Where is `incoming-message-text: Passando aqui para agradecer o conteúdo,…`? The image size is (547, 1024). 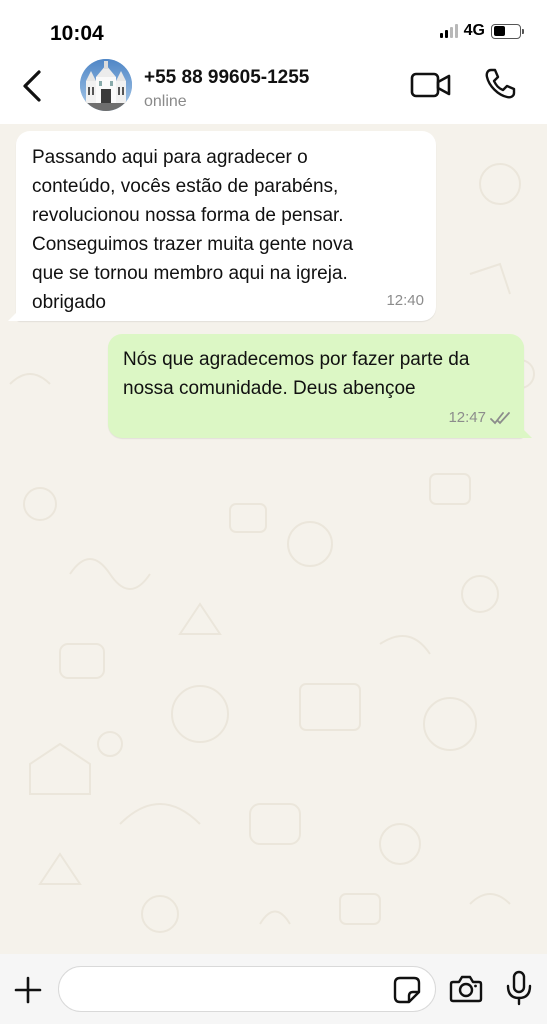
incoming-message-text: Passando aqui para agradecer o conteúdo,… is located at coordinates (193, 230).